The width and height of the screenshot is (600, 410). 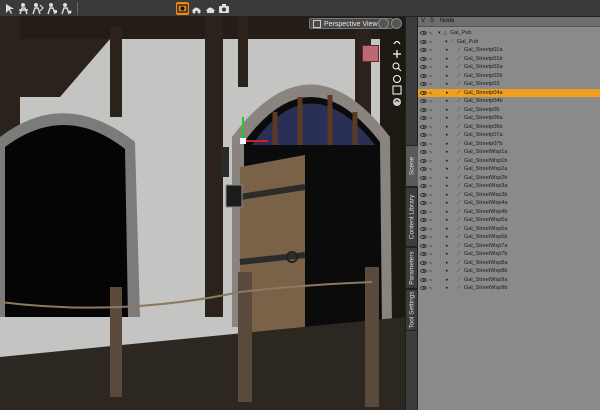 What do you see at coordinates (509, 161) in the screenshot?
I see `scene-node-row: ↖ ▸ ⟋ Gal_StreetWsp1b` at bounding box center [509, 161].